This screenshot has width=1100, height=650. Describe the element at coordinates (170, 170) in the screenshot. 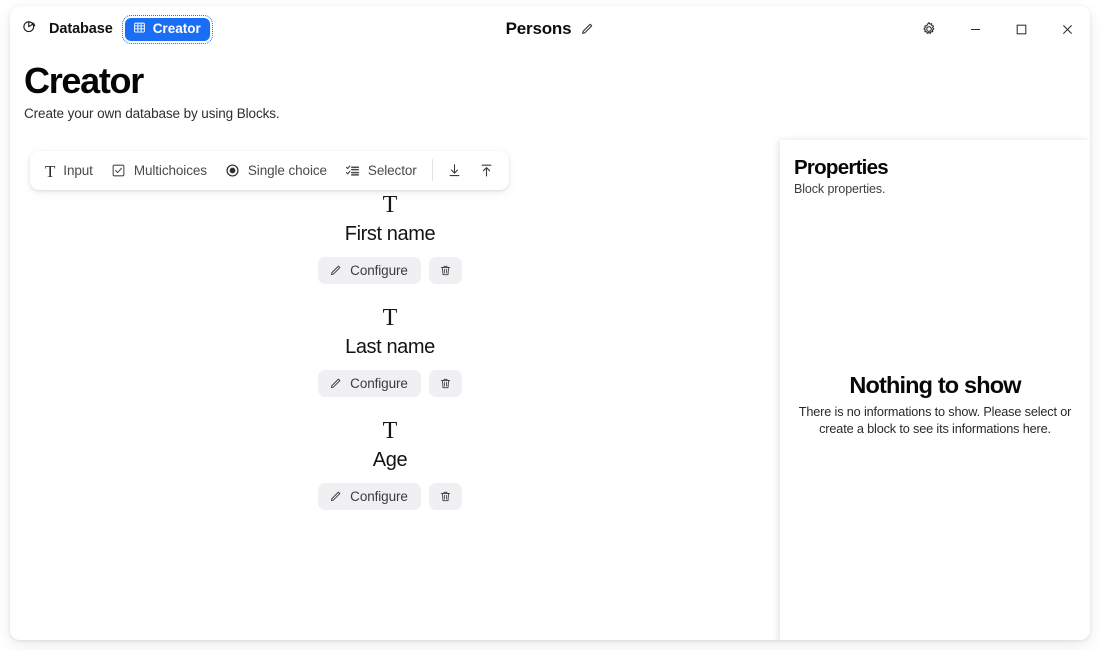

I see `toolbar-item-multichoices-label: Multichoices` at that location.